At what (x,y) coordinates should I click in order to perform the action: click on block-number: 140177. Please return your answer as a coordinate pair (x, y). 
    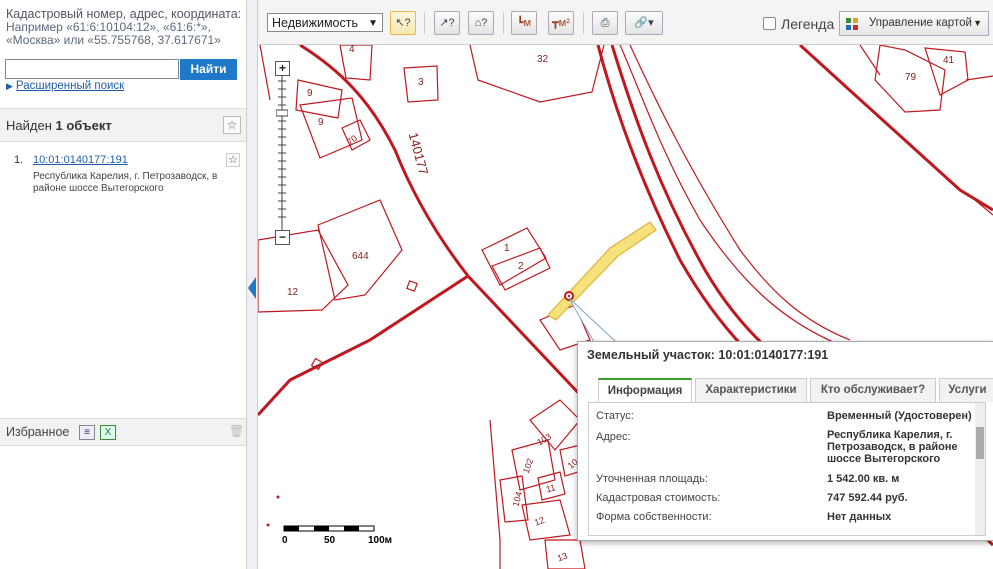
    Looking at the image, I should click on (419, 154).